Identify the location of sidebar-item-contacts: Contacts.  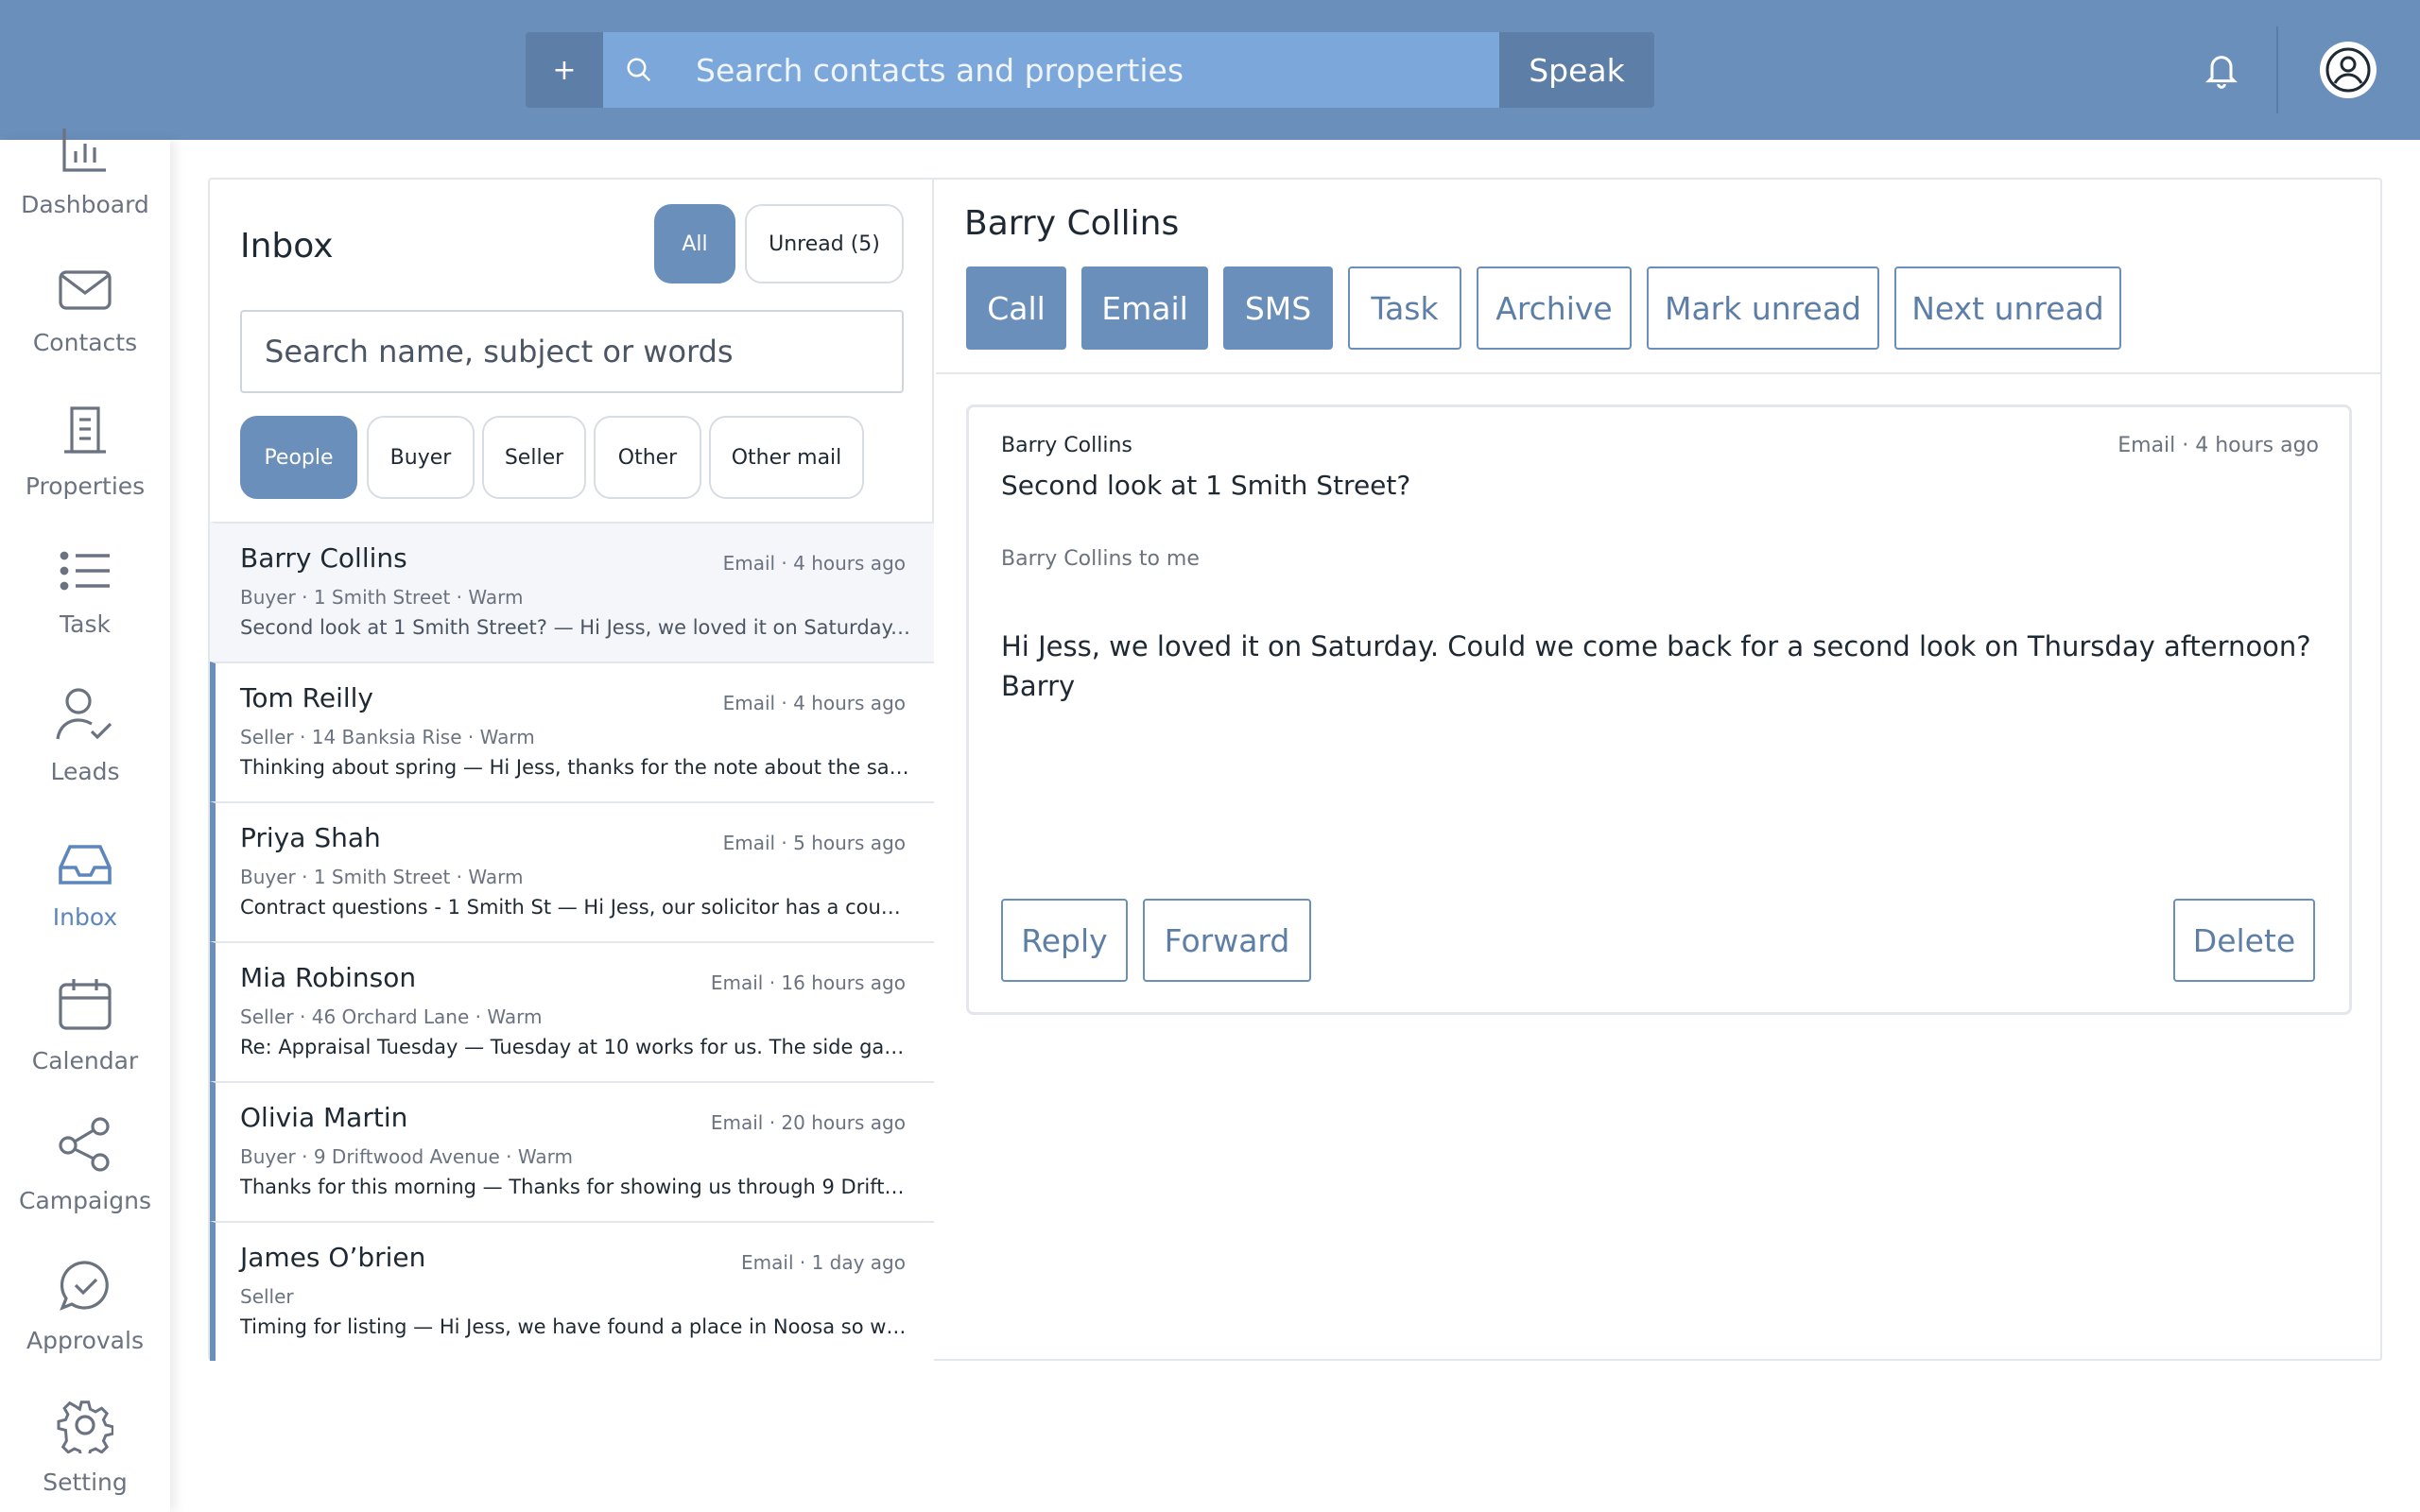
(85, 311).